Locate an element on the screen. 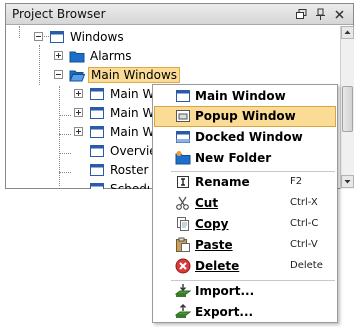 This screenshot has height=327, width=360. menu-item-label: Popup Window is located at coordinates (245, 116).